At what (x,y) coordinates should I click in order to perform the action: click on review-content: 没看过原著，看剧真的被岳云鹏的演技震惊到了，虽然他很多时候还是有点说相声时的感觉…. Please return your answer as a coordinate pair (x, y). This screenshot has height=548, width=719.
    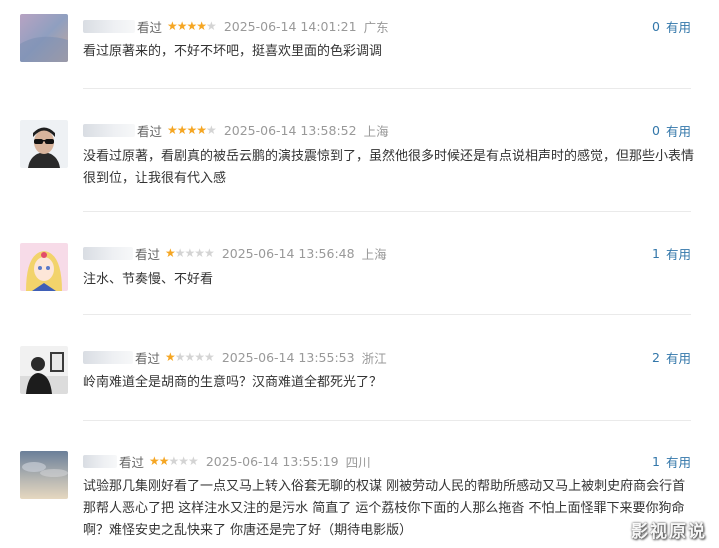
    Looking at the image, I should click on (389, 167).